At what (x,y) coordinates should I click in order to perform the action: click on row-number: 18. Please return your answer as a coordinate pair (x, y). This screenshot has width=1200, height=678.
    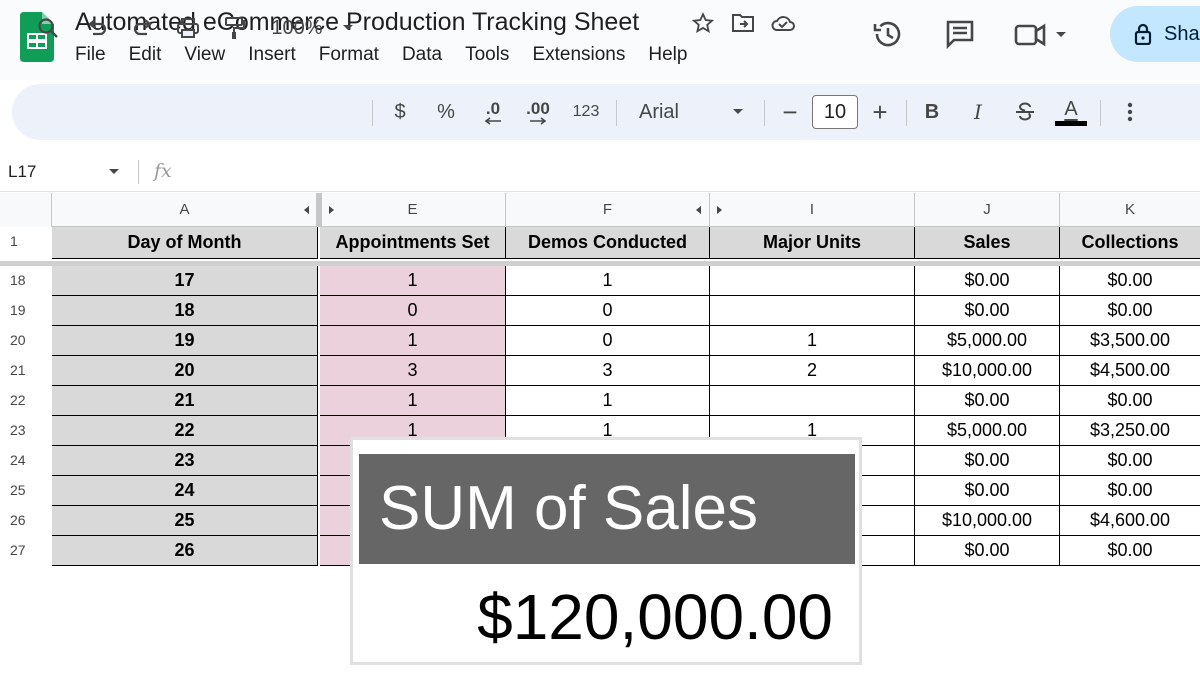
    Looking at the image, I should click on (26, 280).